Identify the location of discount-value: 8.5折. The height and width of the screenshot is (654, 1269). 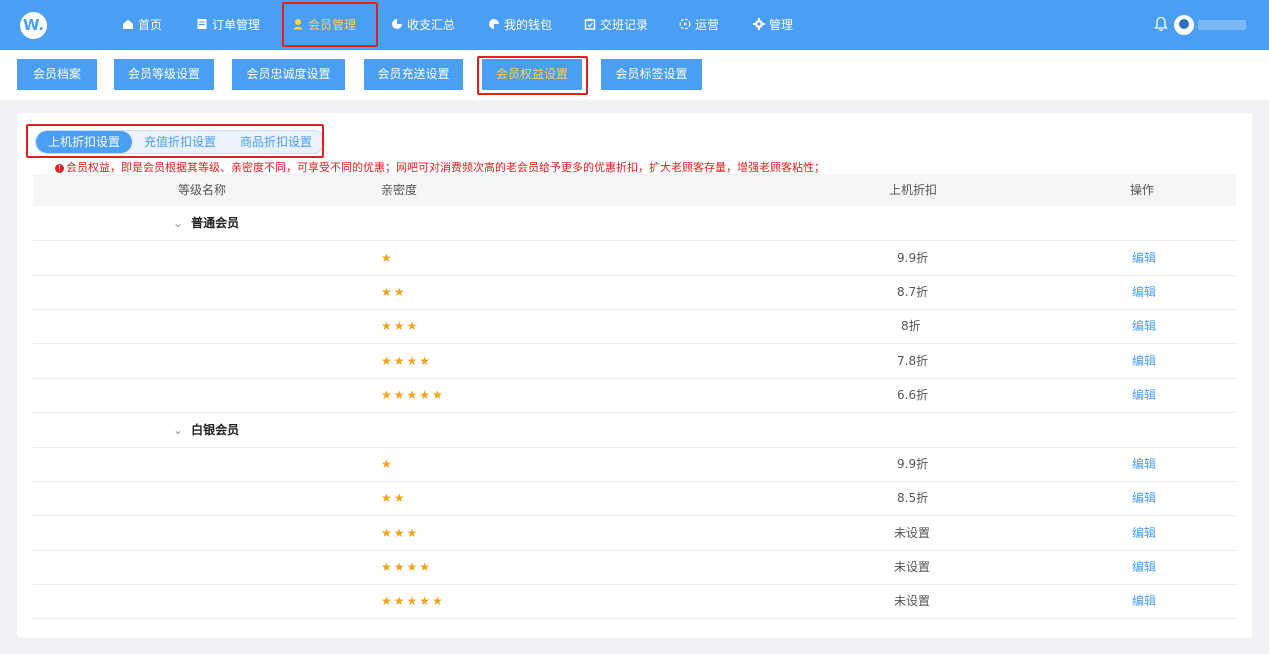
(913, 498).